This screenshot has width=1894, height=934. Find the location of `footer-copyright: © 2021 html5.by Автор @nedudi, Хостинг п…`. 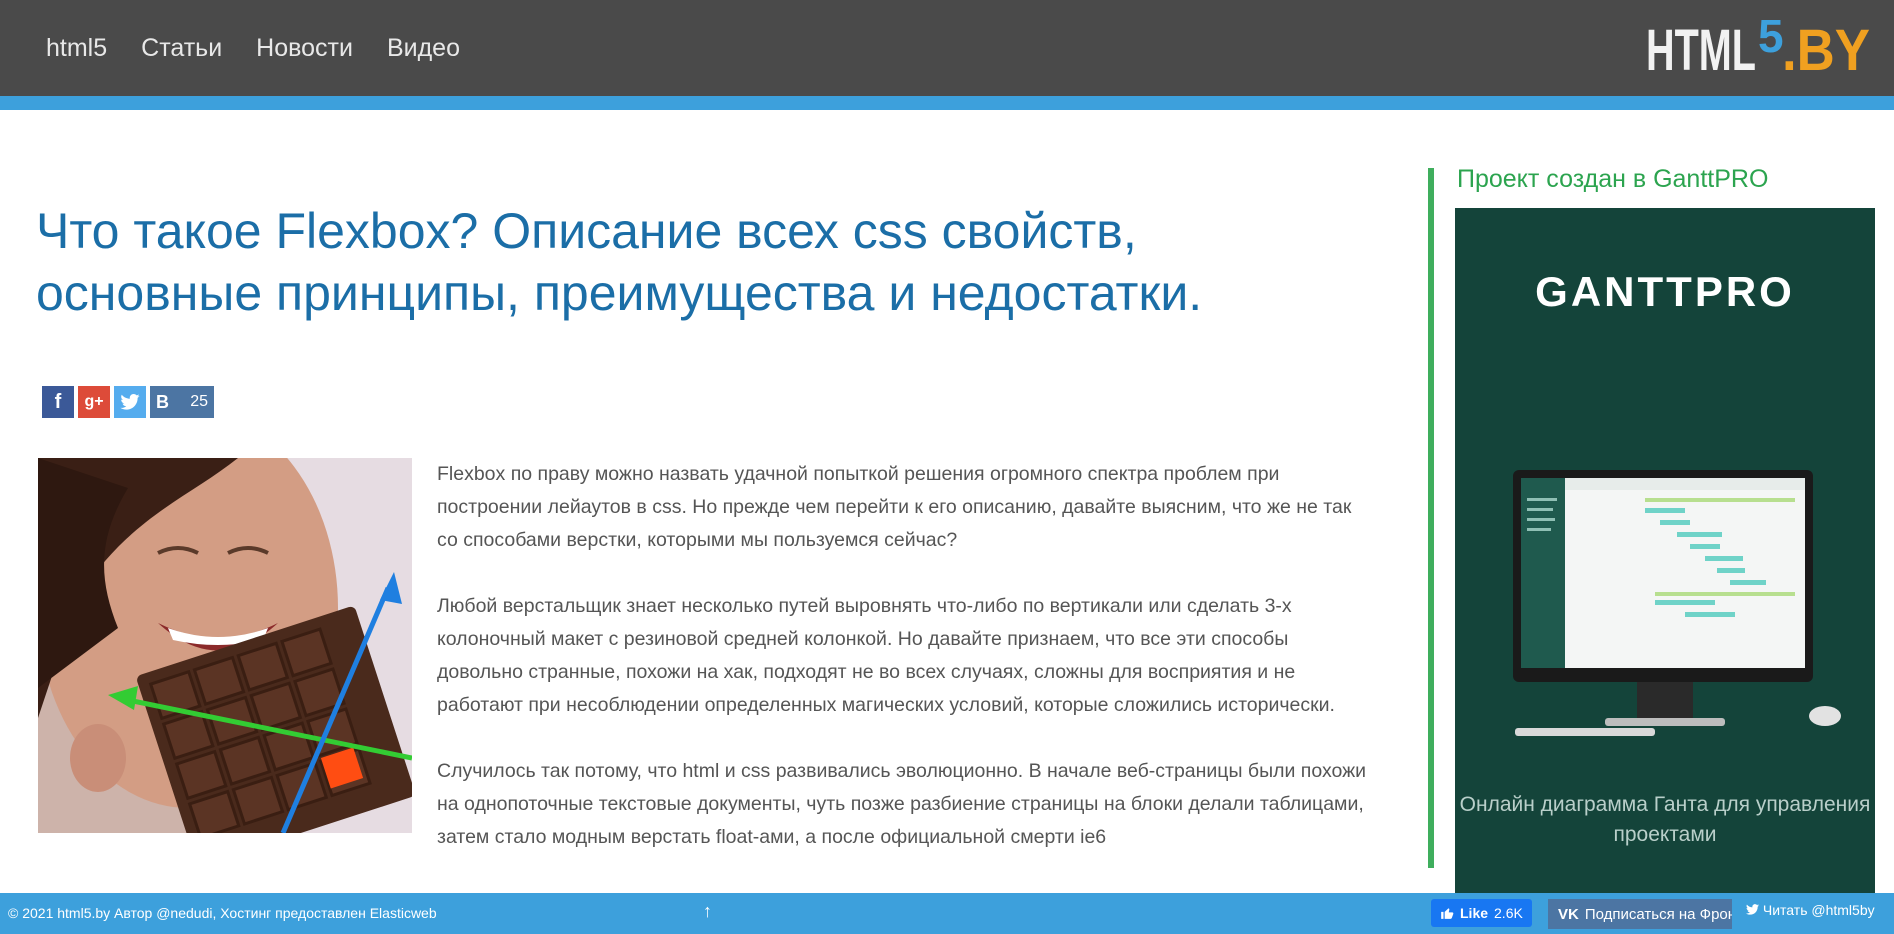

footer-copyright: © 2021 html5.by Автор @nedudi, Хостинг п… is located at coordinates (222, 913).